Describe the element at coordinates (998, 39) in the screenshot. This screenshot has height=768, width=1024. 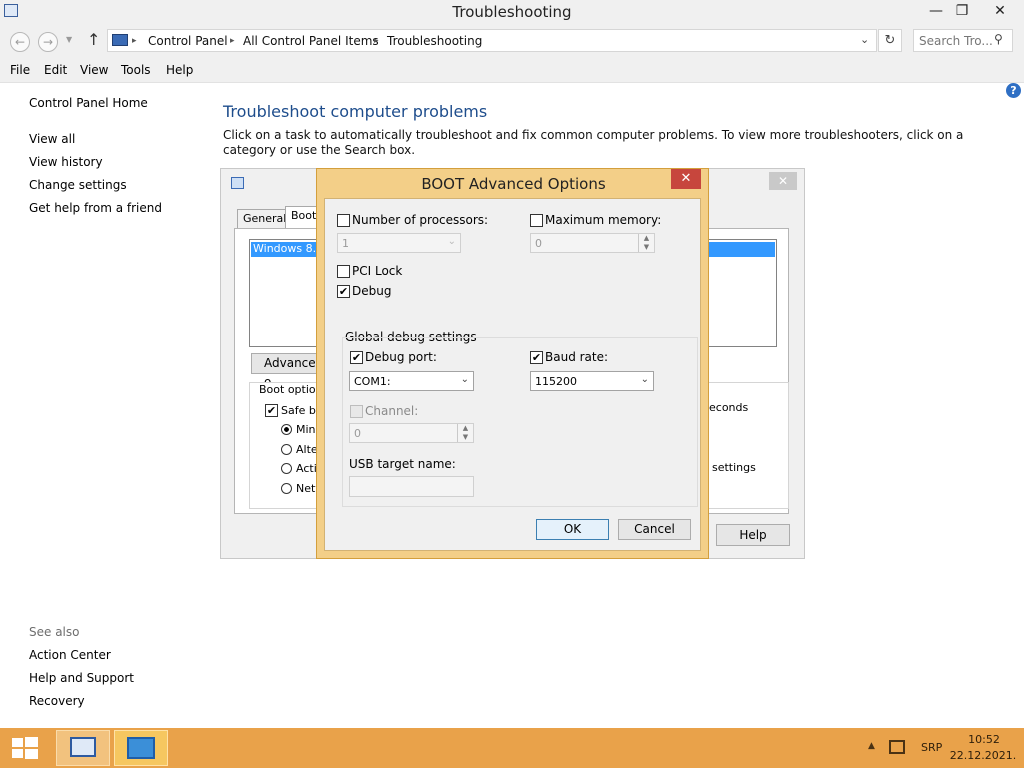
I see `search-icon: ⚲` at that location.